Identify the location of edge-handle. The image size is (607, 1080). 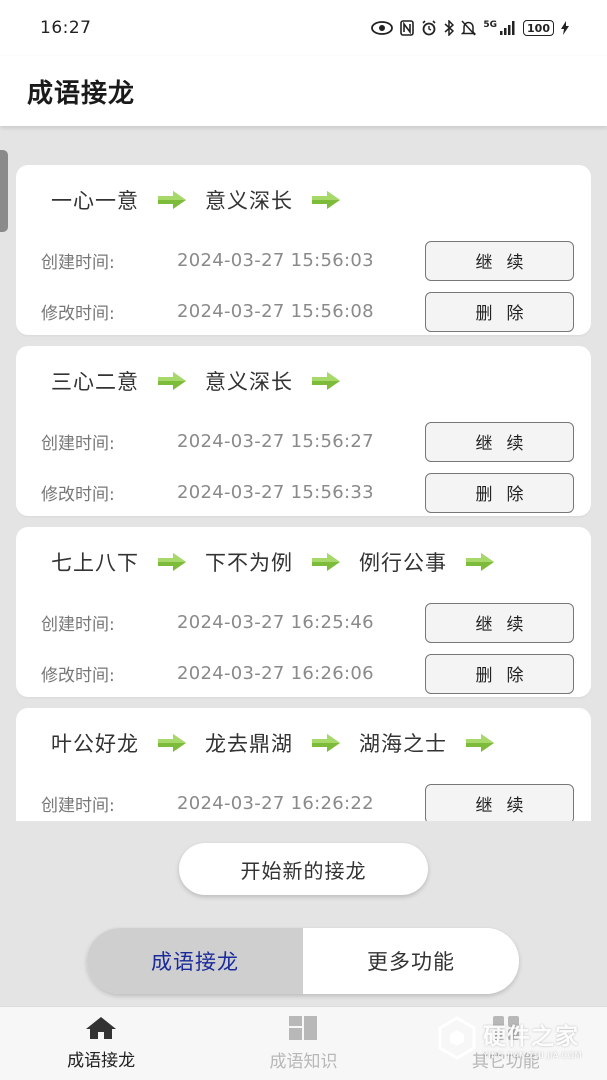
(4, 191).